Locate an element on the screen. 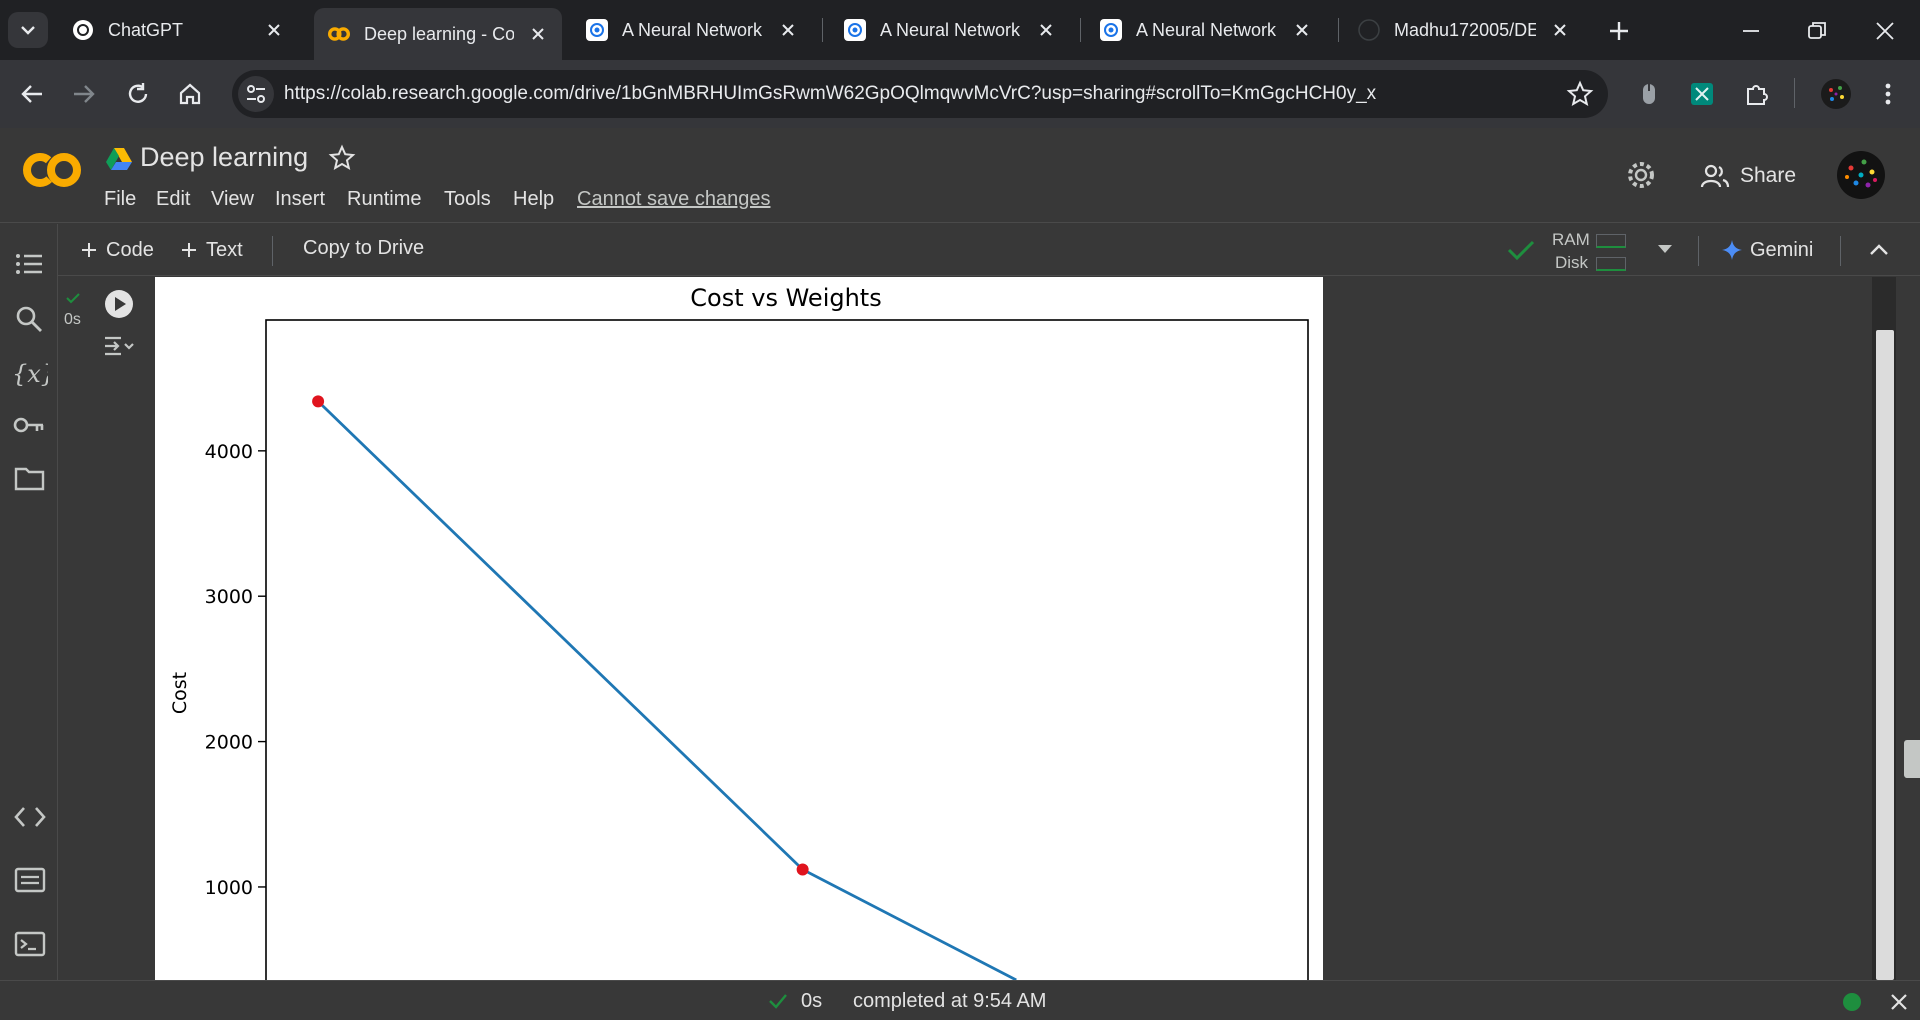  left-sidebar: {x} is located at coordinates (29, 602).